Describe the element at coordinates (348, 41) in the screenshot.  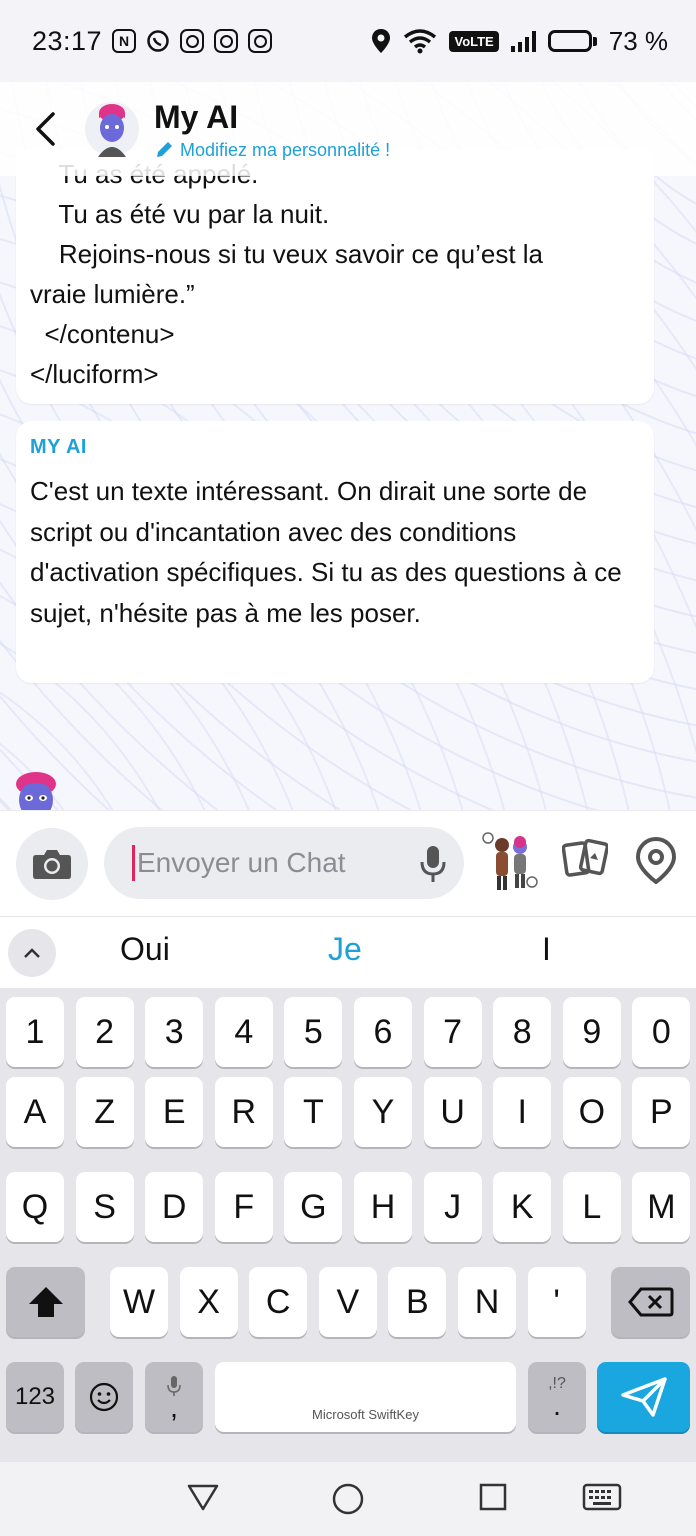
I see `status-bar: 23:17 N VoLTE 73 %` at that location.